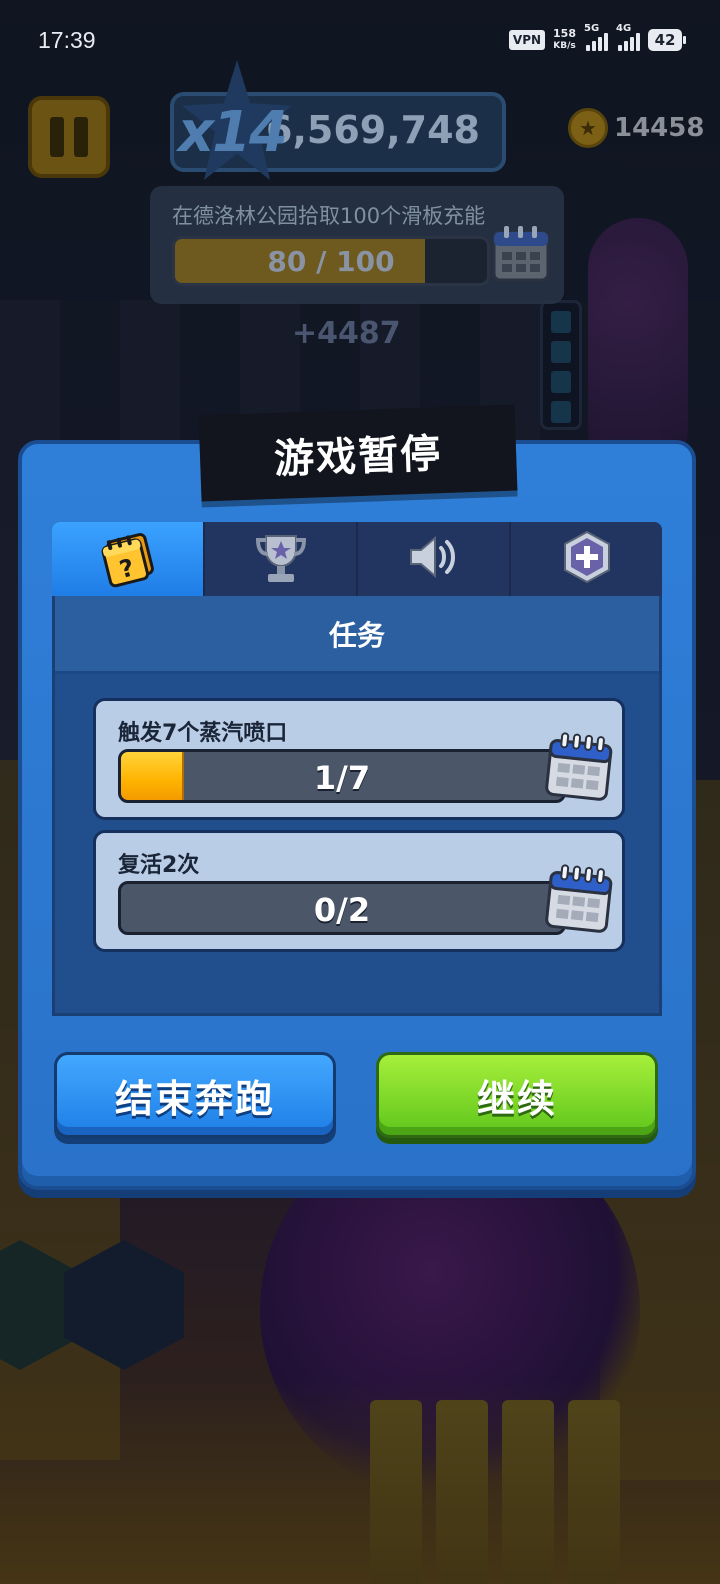 The image size is (720, 1584). I want to click on pause-title-banner: 游戏暂停, so click(358, 453).